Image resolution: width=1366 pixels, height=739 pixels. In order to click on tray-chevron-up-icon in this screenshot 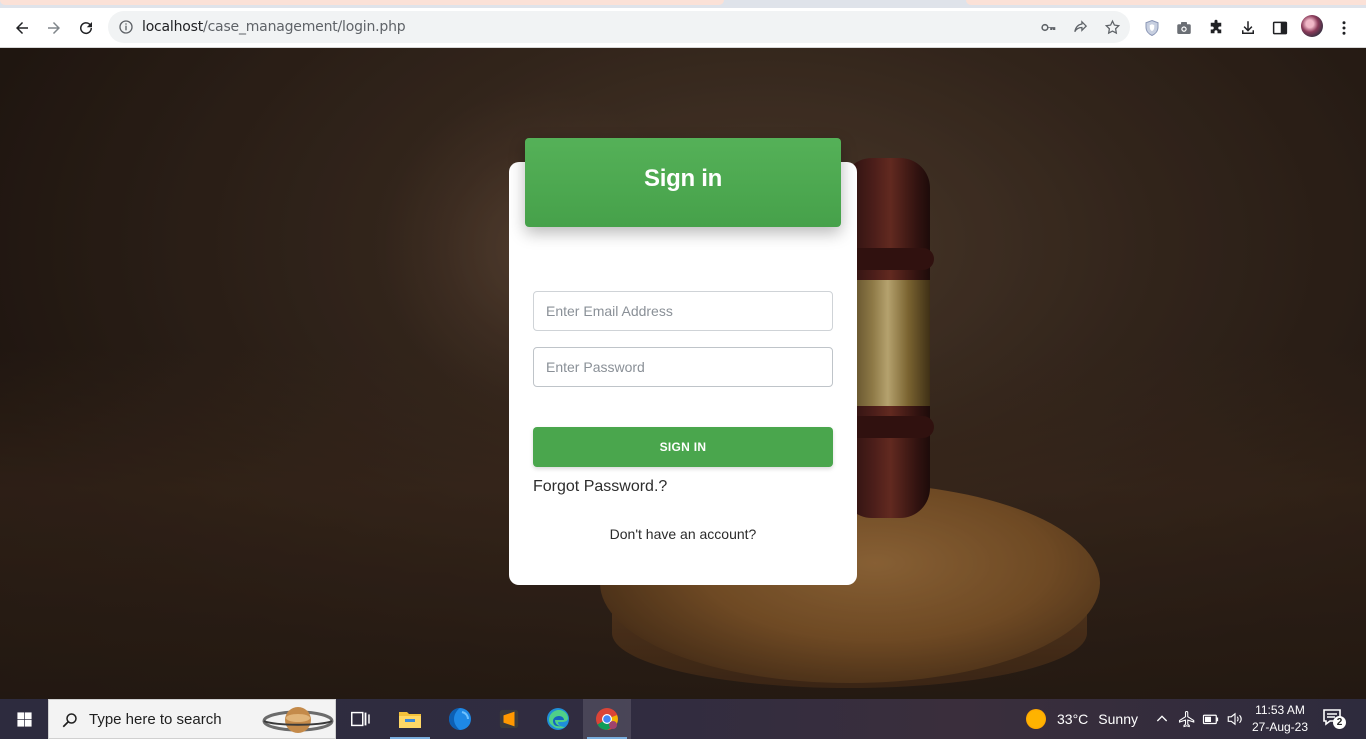, I will do `click(1162, 719)`.